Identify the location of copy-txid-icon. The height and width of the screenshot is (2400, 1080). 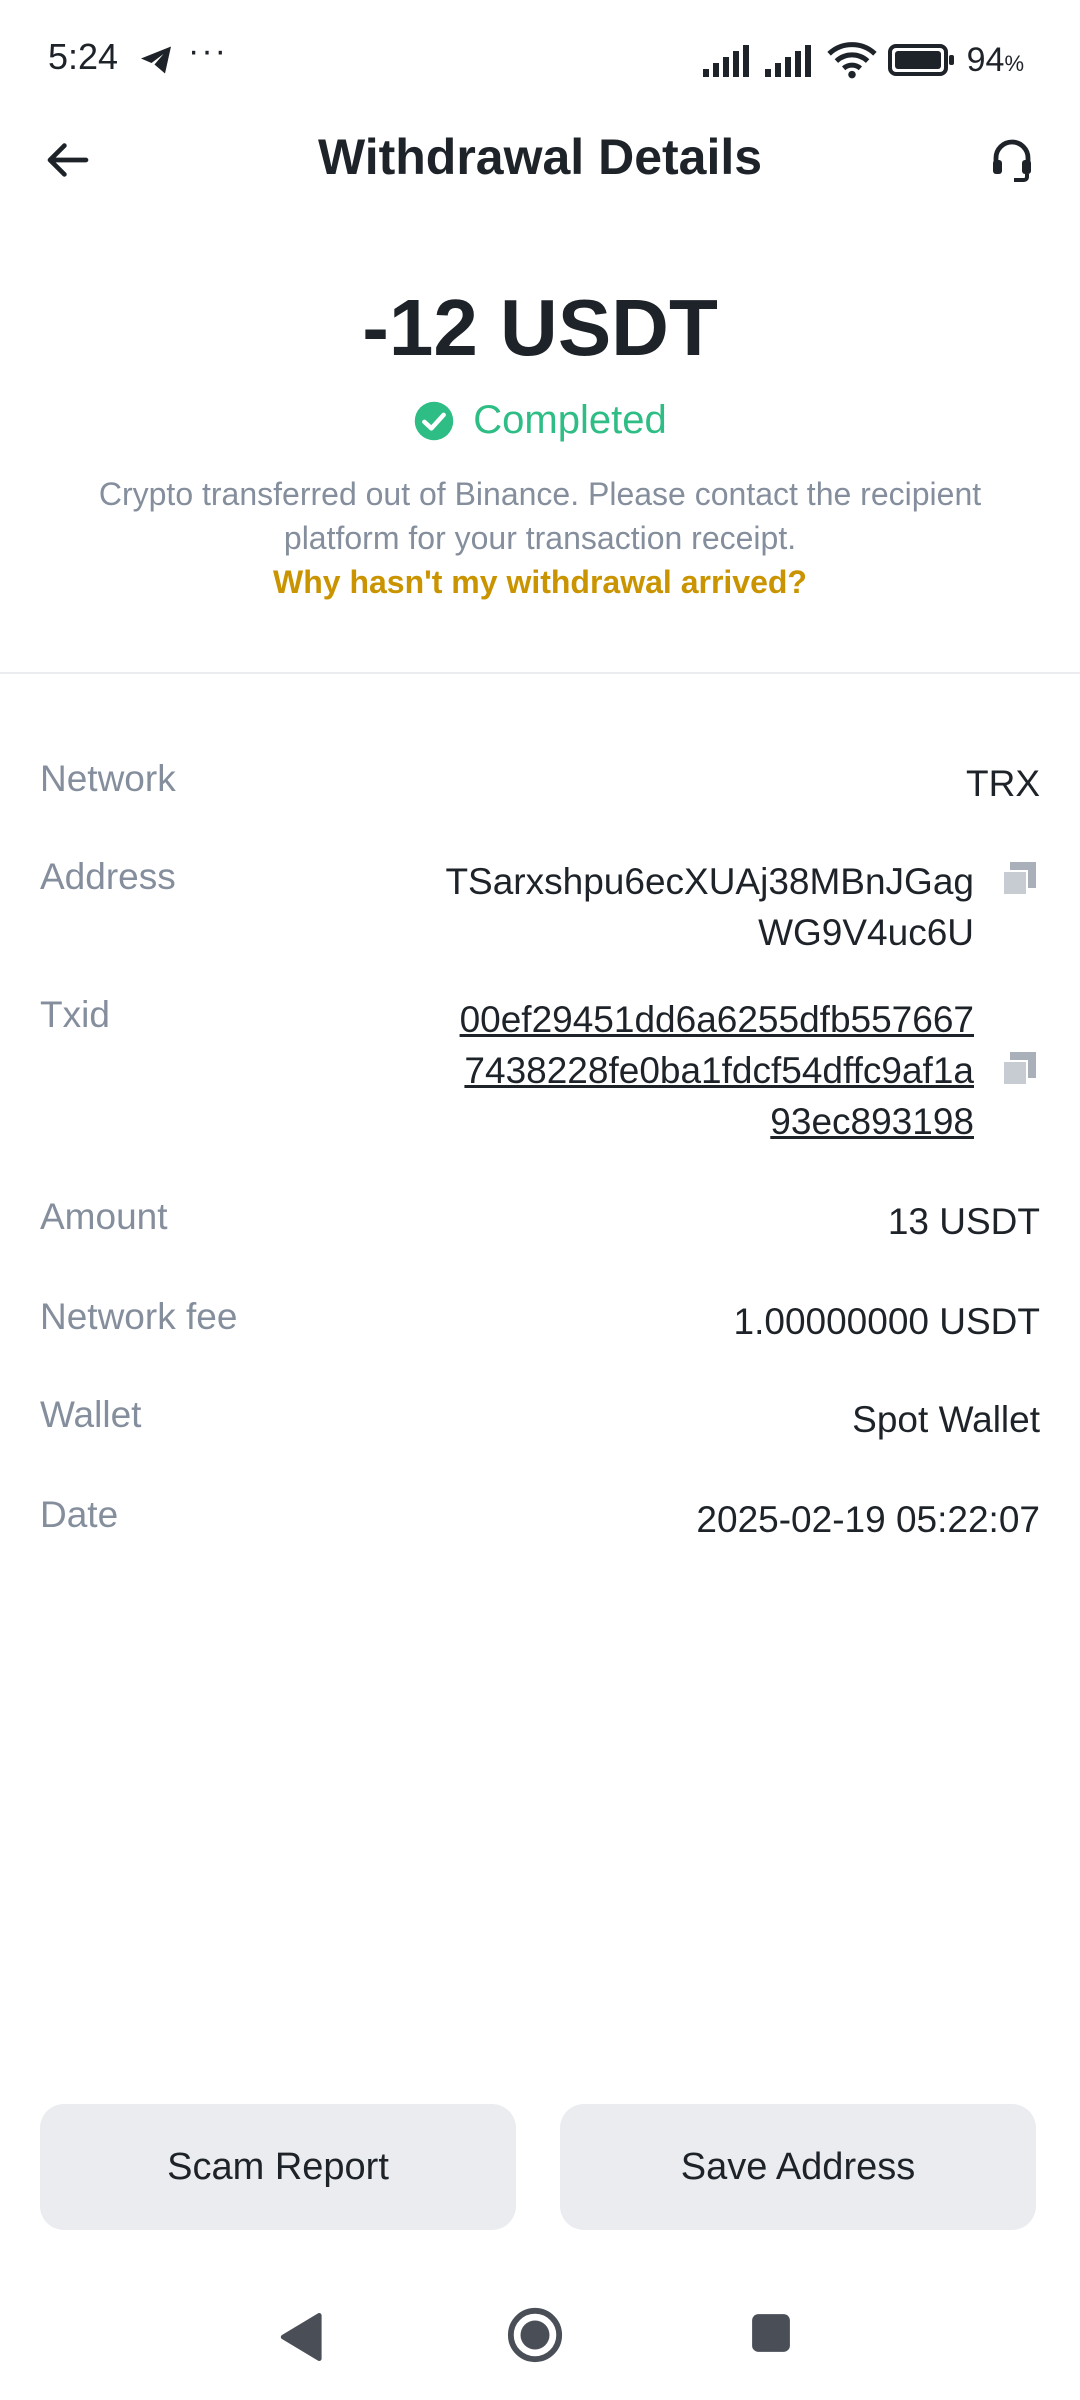
(1020, 1070).